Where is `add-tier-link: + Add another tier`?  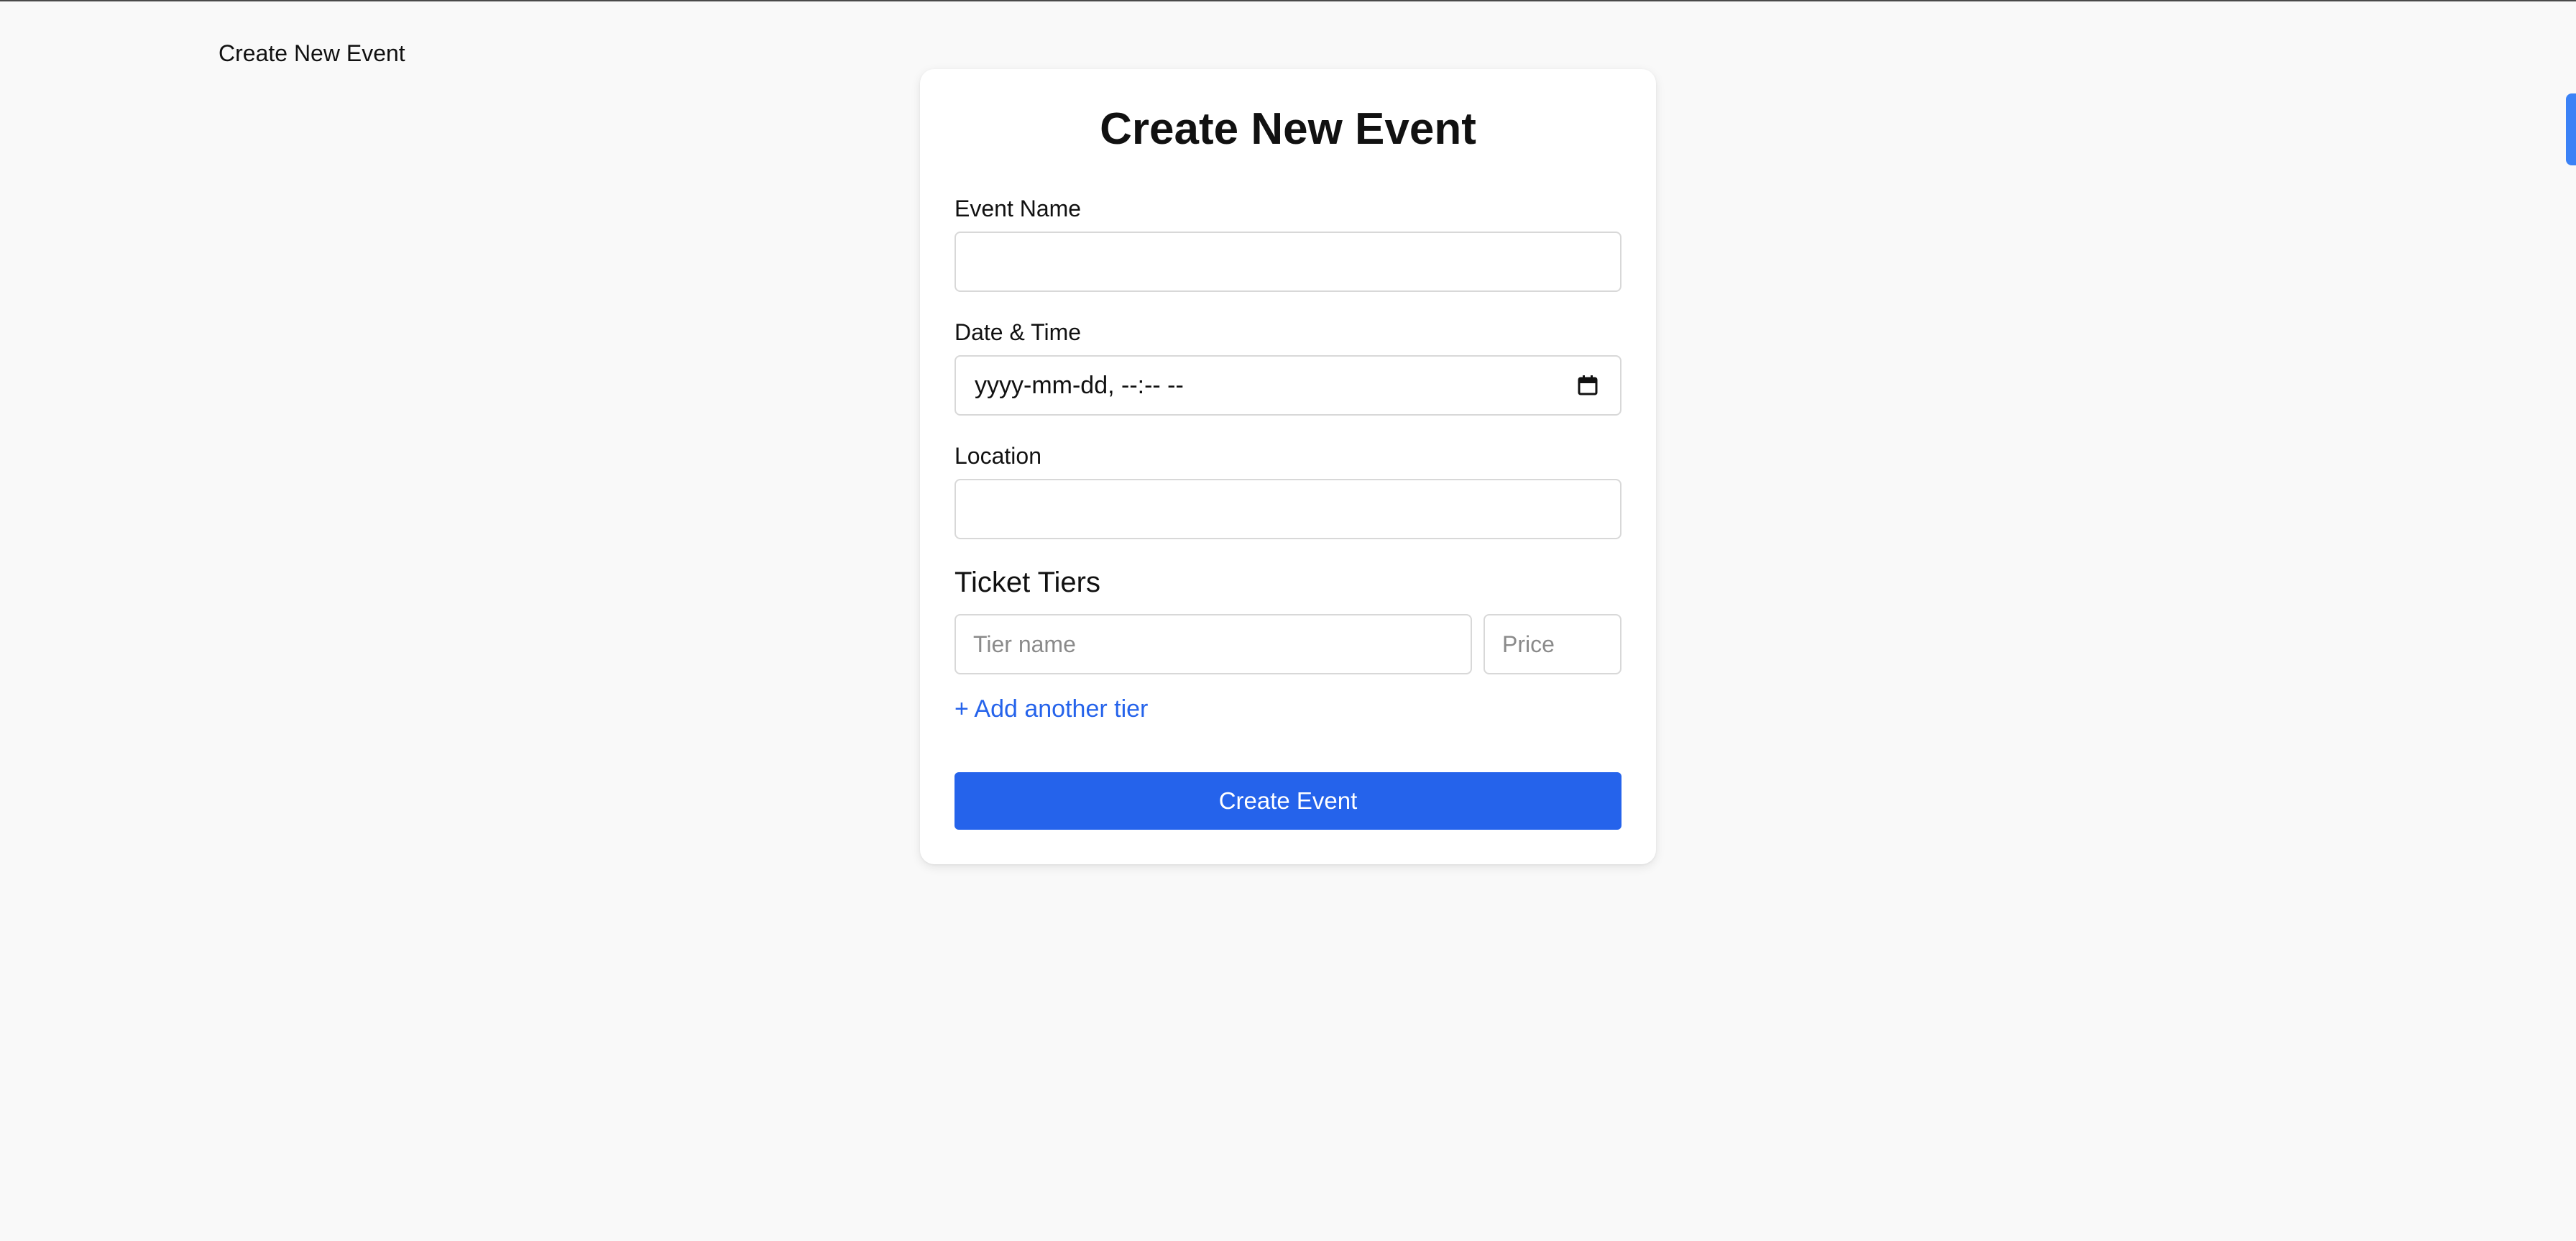
add-tier-link: + Add another tier is located at coordinates (1051, 709).